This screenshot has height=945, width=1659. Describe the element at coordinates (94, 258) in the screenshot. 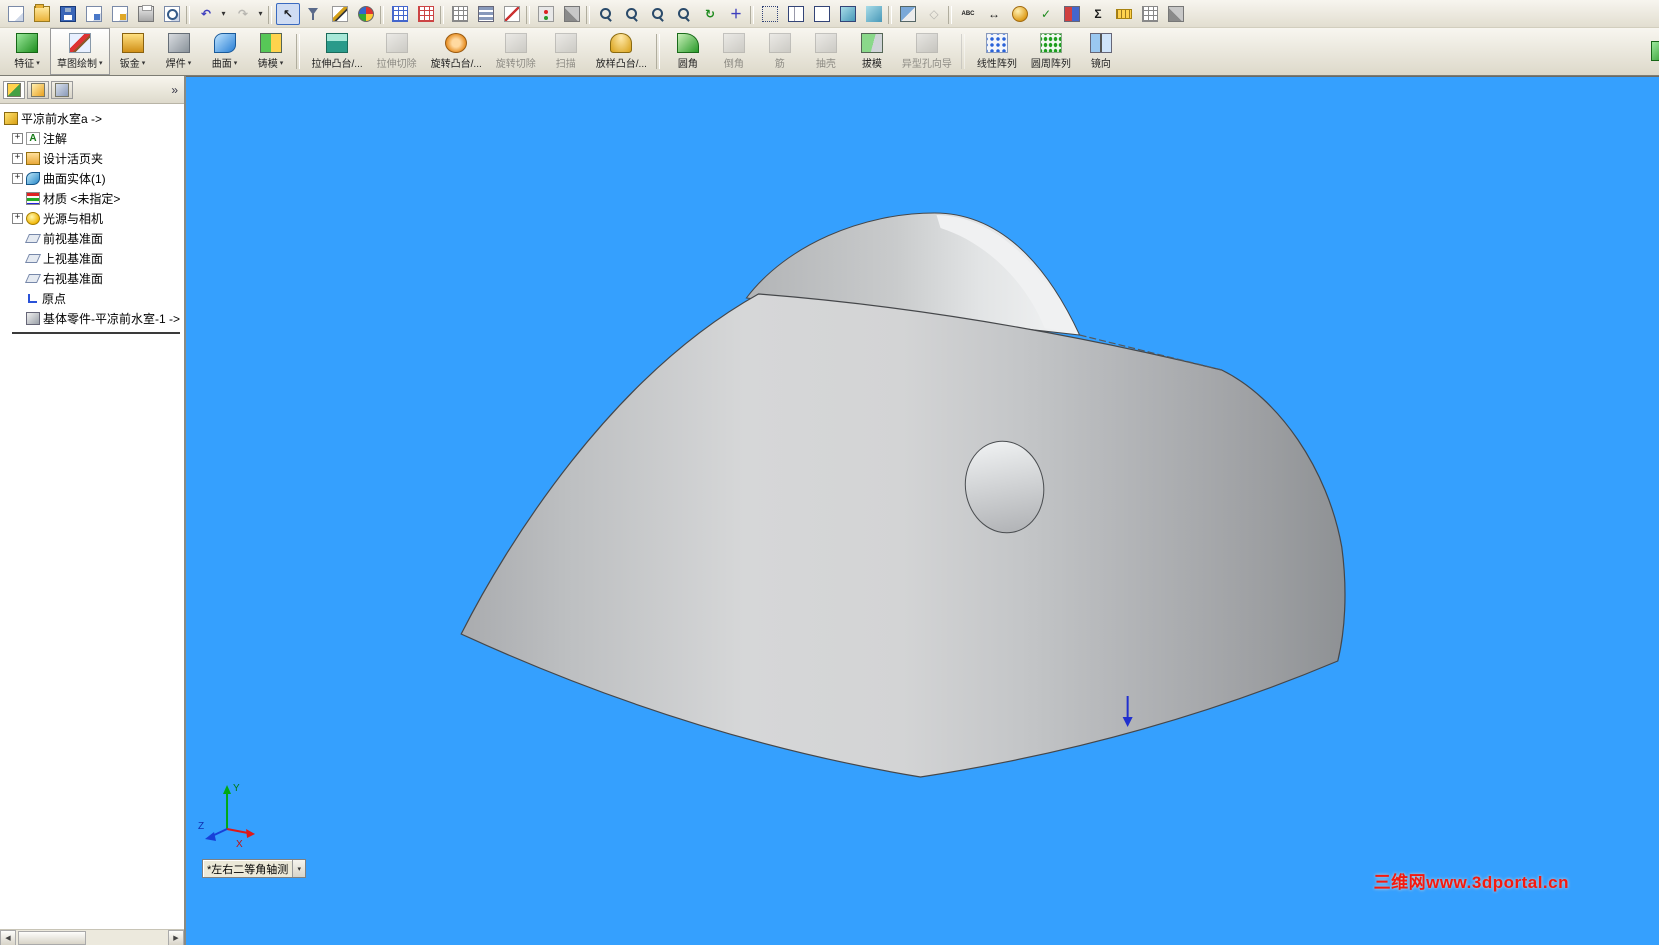

I see `tree-item-top-plane: + 上视基准面` at that location.